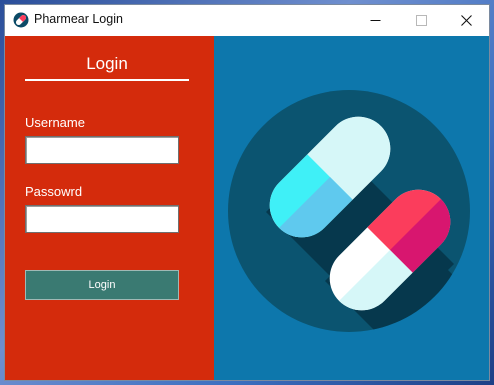  I want to click on login-button: Login, so click(102, 285).